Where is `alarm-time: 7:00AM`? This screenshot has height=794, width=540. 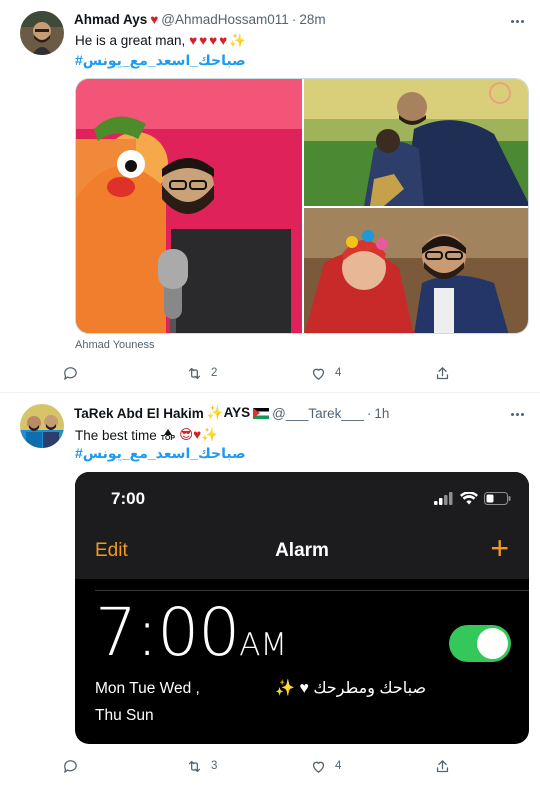 alarm-time: 7:00AM is located at coordinates (191, 633).